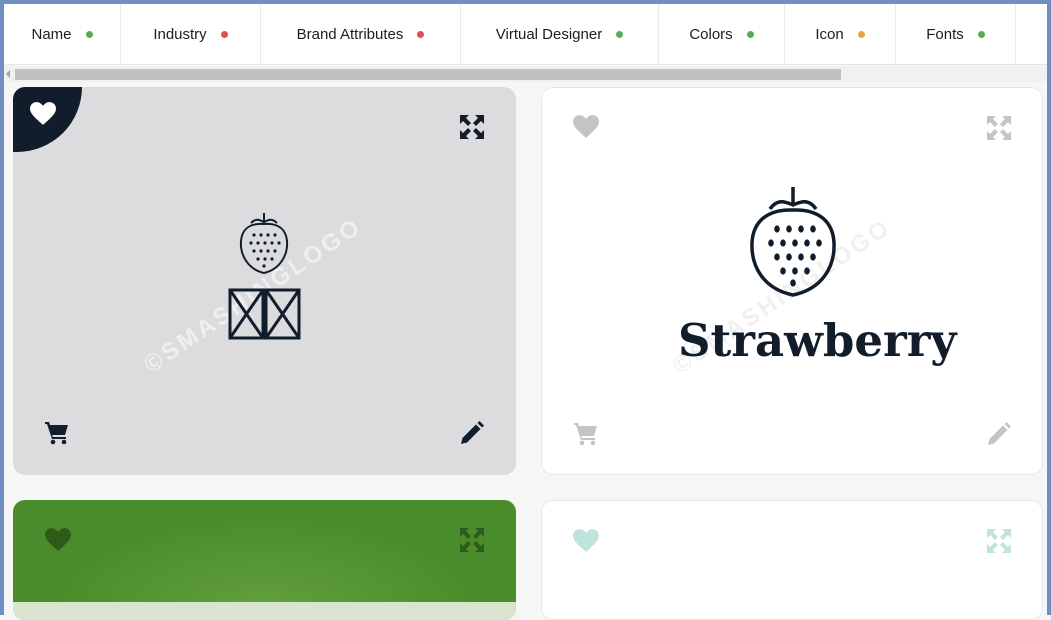  What do you see at coordinates (51, 34) in the screenshot?
I see `tab-label: Name` at bounding box center [51, 34].